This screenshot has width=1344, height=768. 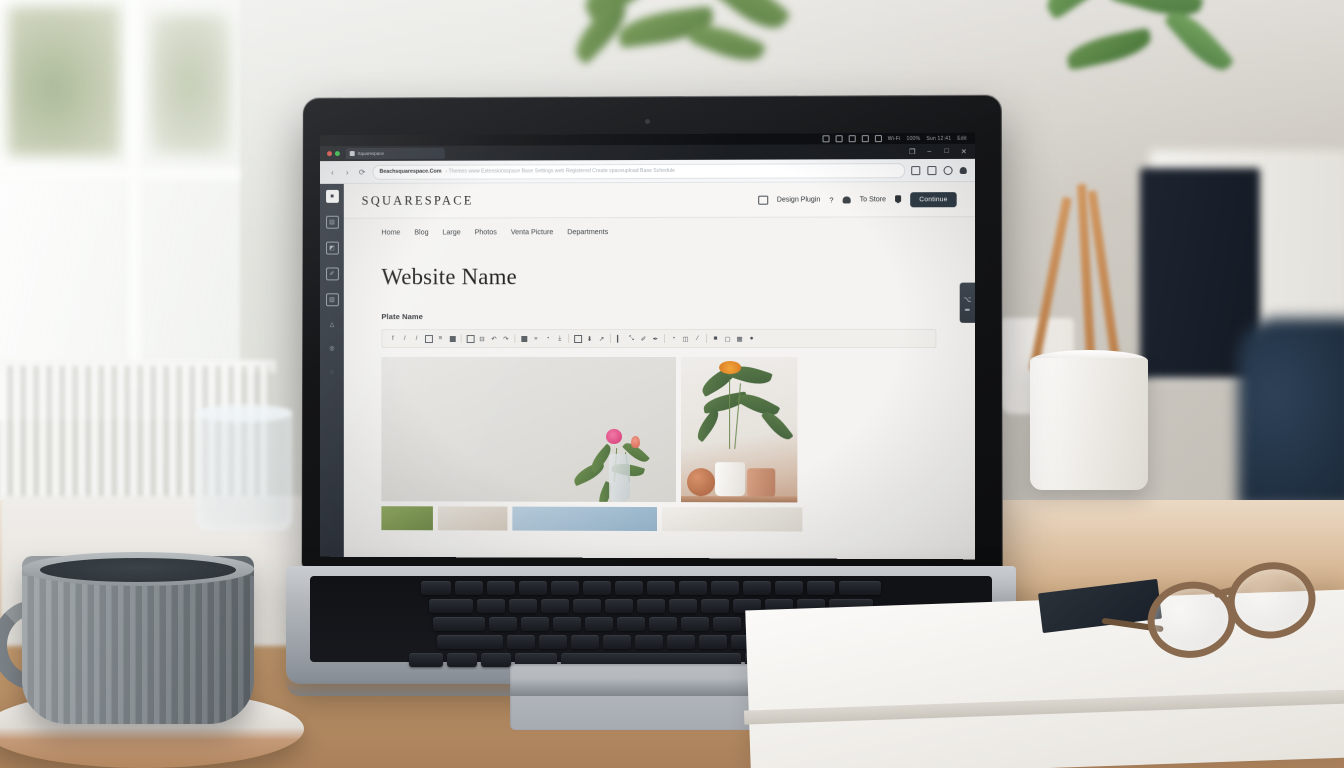 What do you see at coordinates (421, 231) in the screenshot?
I see `nav-item-blog: Blog` at bounding box center [421, 231].